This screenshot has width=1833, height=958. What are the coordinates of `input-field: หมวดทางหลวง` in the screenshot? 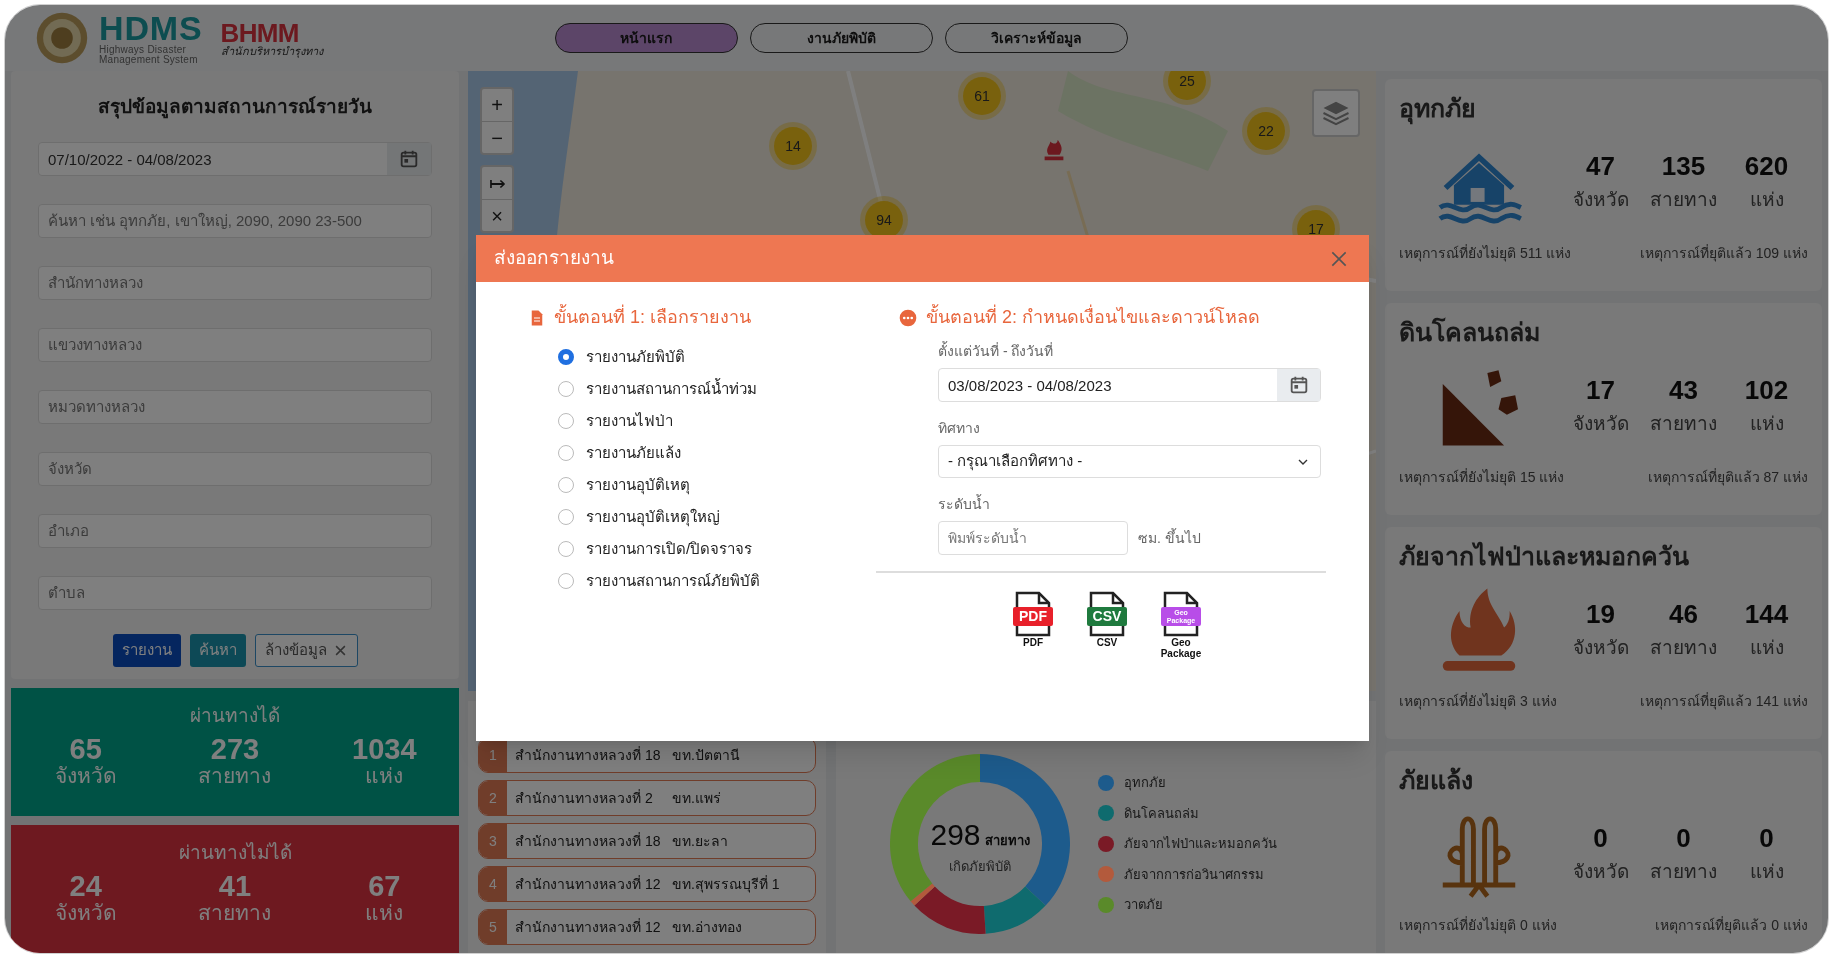 It's located at (235, 406).